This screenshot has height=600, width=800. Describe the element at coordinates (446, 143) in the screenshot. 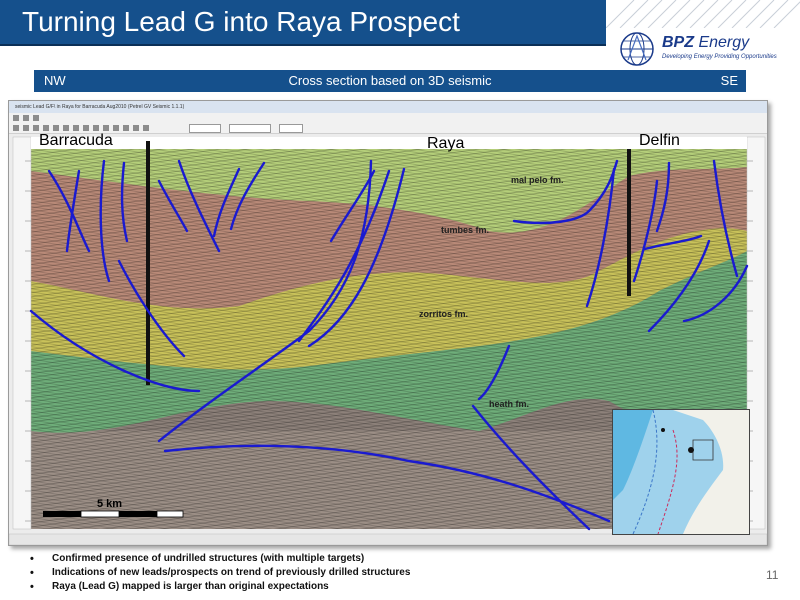

I see `well-label-raya: Raya` at that location.